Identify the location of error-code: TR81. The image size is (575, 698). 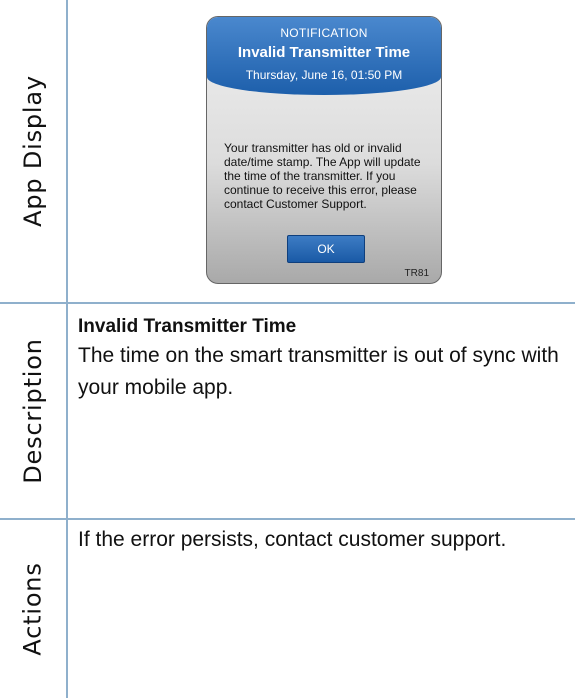
(416, 273).